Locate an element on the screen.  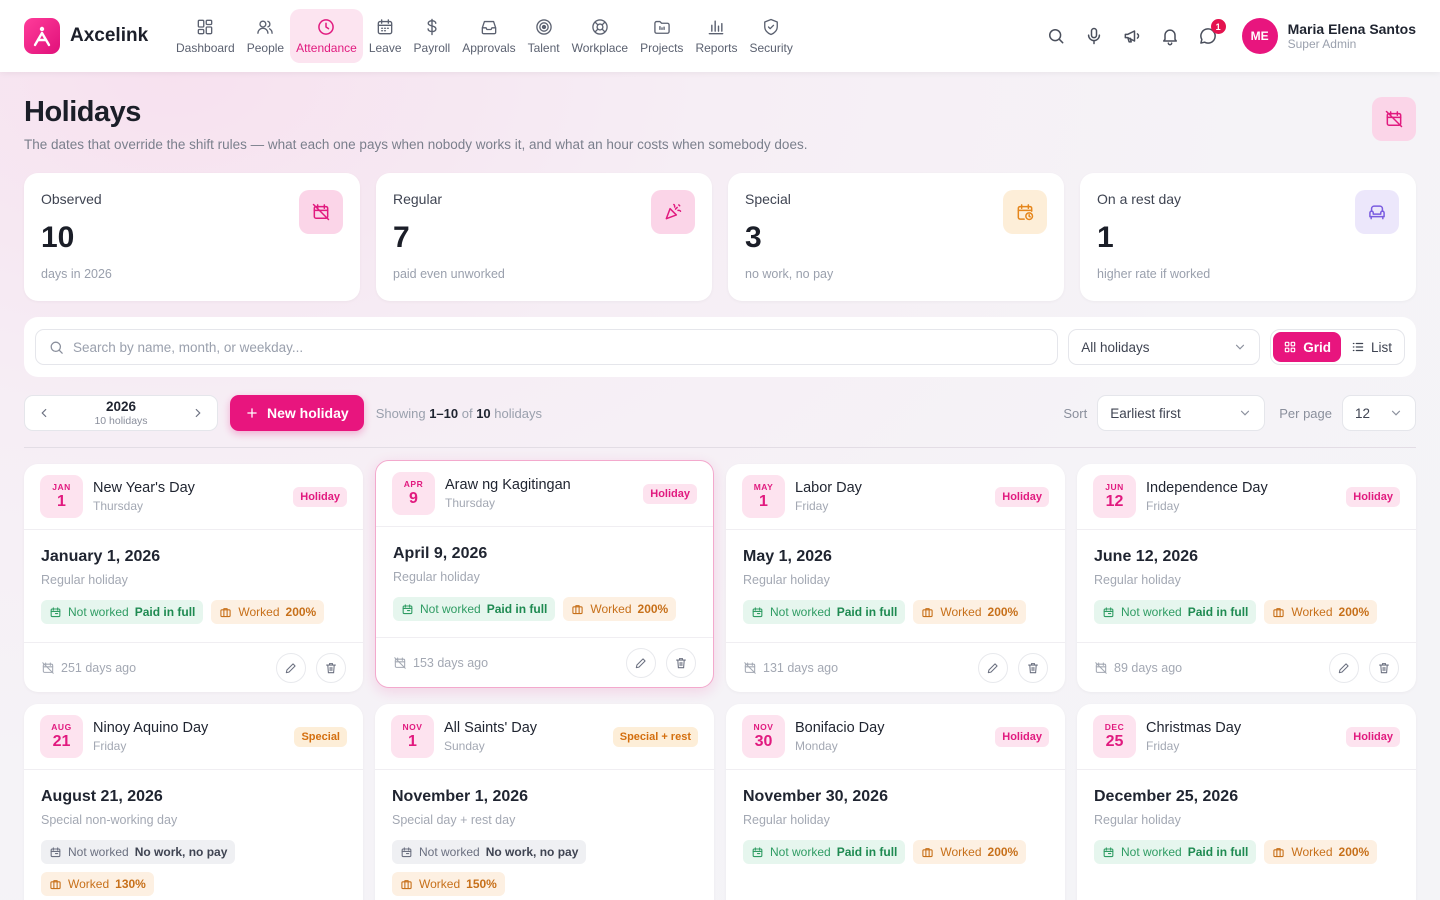
nav-item-leave: Leave is located at coordinates (385, 36).